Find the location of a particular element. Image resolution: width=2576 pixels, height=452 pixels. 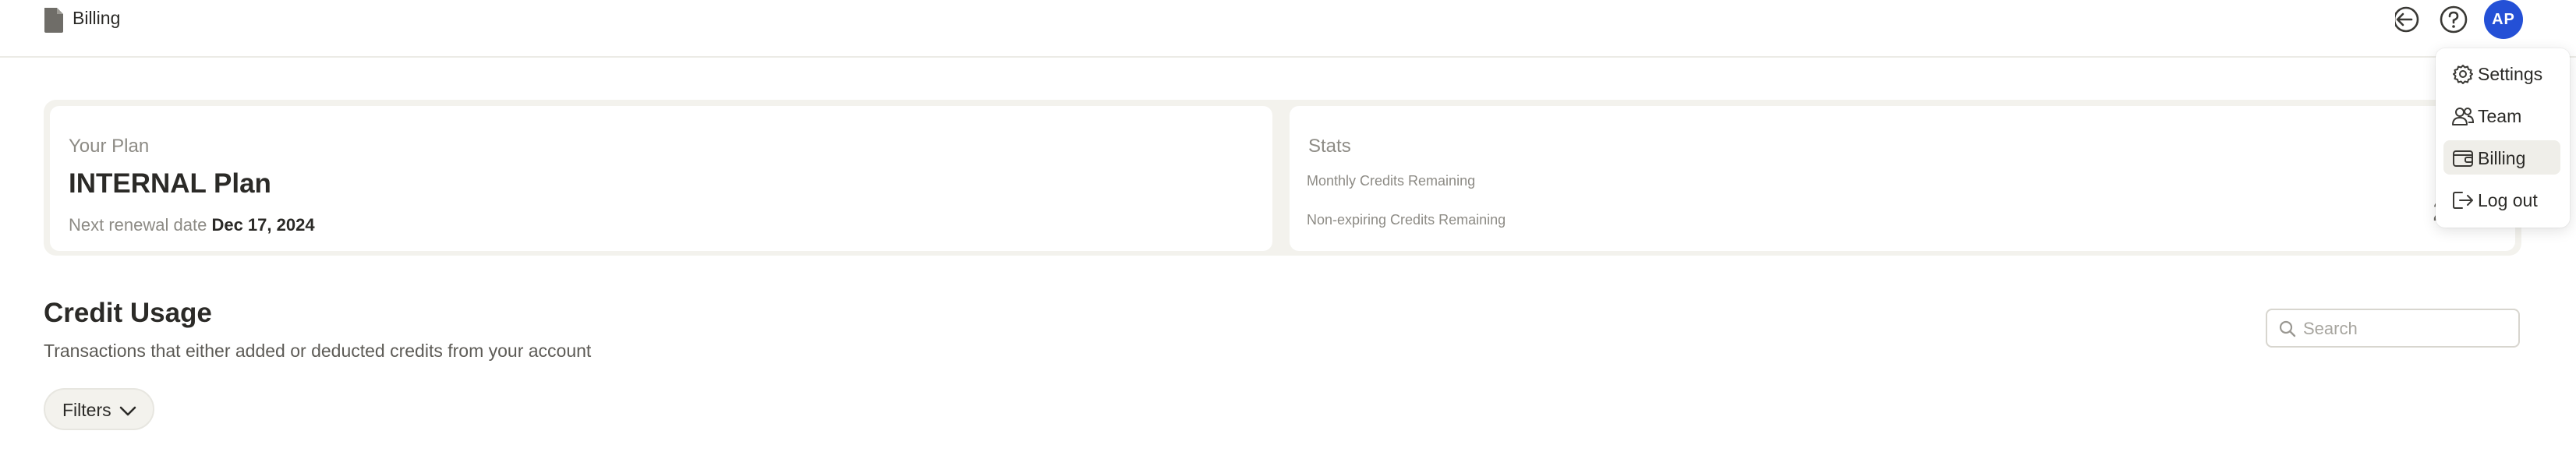

logout-icon is located at coordinates (2463, 200).